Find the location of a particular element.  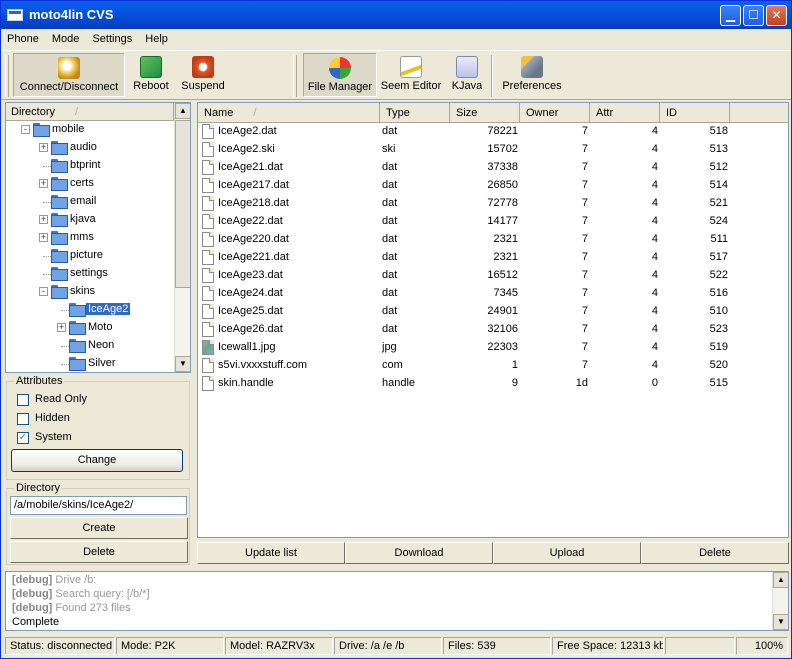

cell-name: IceAge23.dat is located at coordinates (250, 275).